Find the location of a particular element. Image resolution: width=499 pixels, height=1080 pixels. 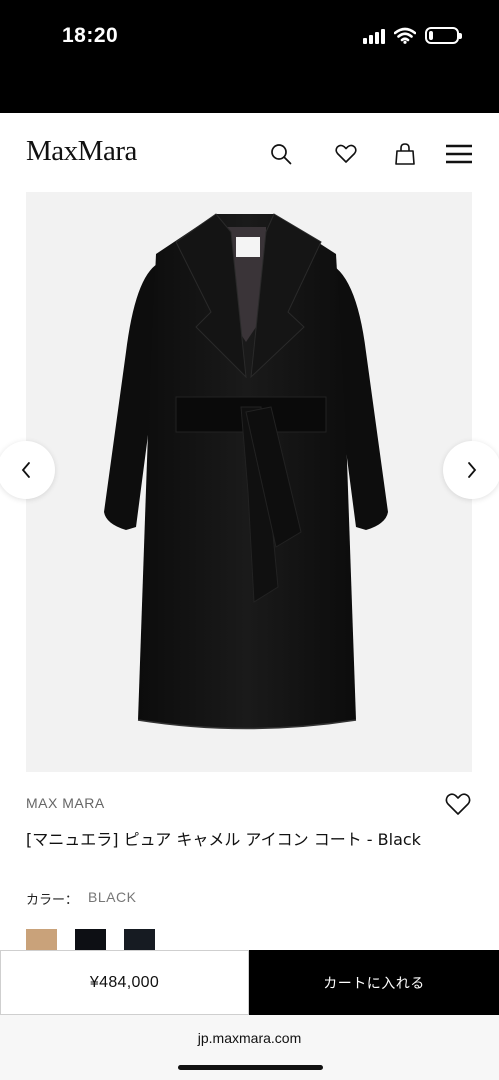

product-brand: MAX MARA is located at coordinates (65, 803).